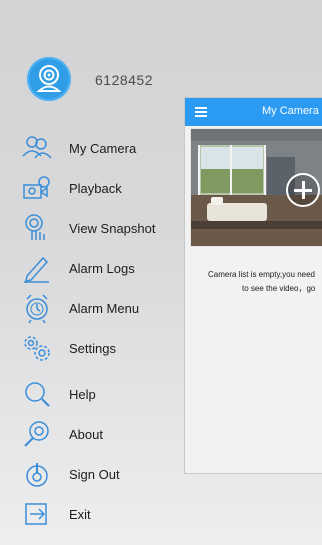 This screenshot has height=545, width=322. I want to click on menu-item-help: Help, so click(92, 394).